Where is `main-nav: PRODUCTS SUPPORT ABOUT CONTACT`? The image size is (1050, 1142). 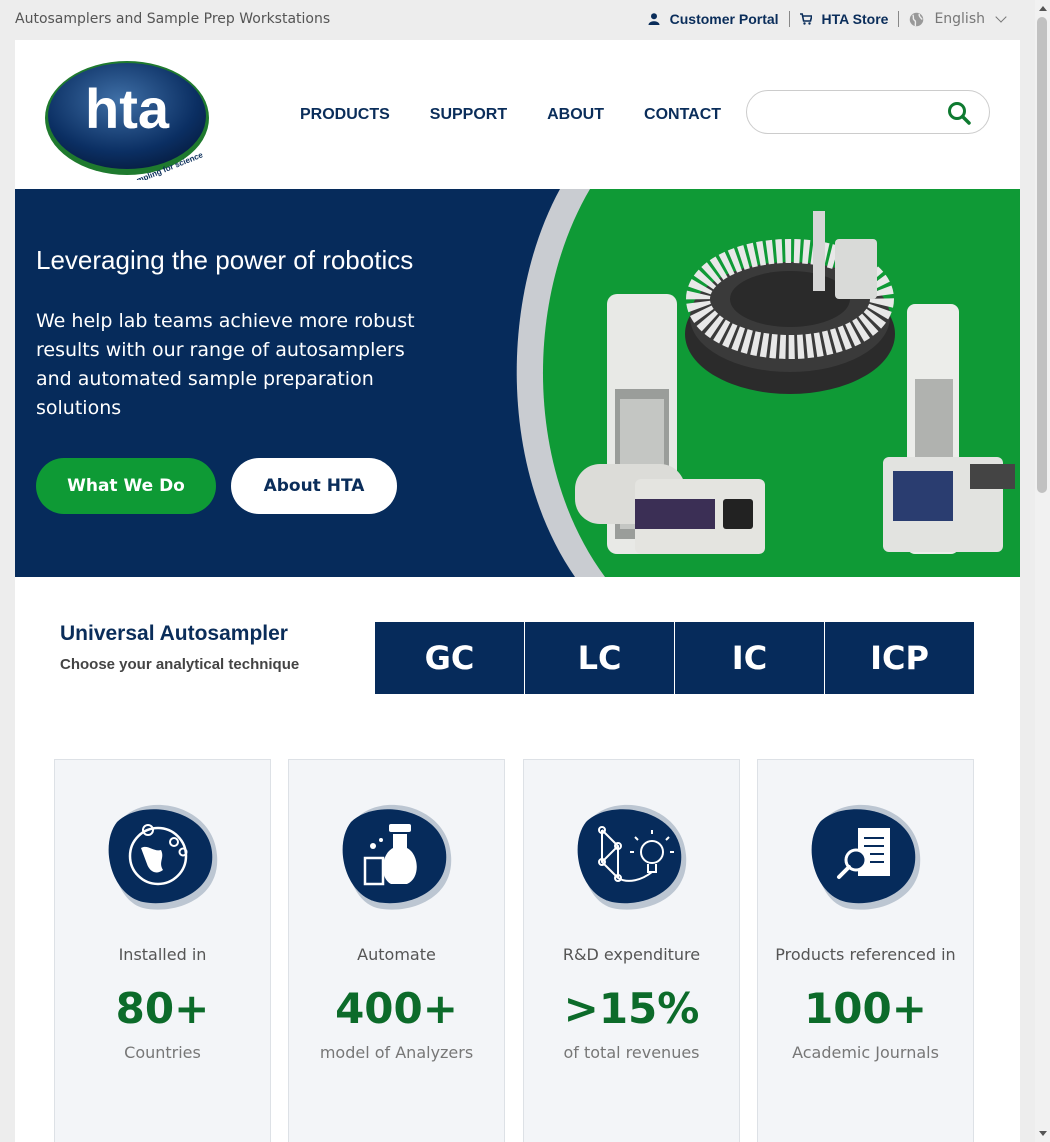
main-nav: PRODUCTS SUPPORT ABOUT CONTACT is located at coordinates (530, 115).